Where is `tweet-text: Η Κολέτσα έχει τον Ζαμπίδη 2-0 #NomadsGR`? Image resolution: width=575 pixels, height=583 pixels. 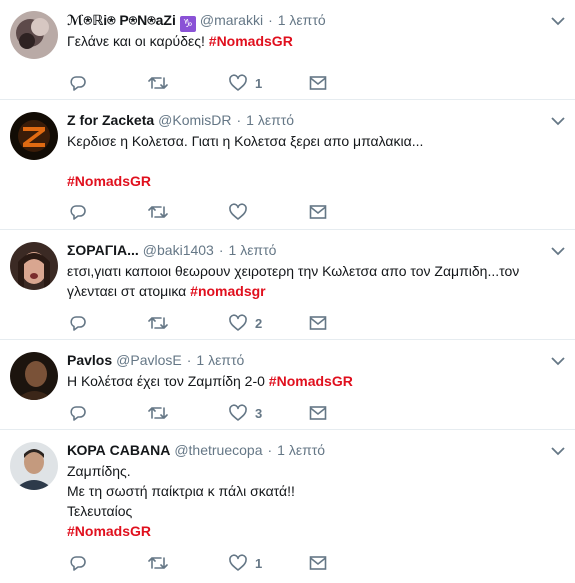
tweet-text: Η Κολέτσα έχει τον Ζαμπίδη 2-0 #NomadsGR is located at coordinates (312, 381).